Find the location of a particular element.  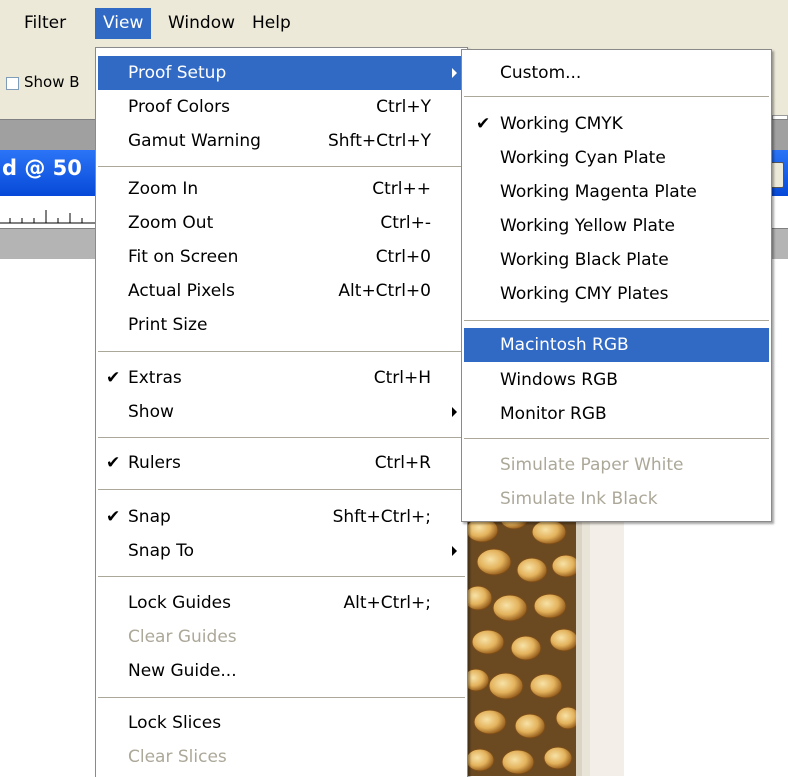

menu-item-windows-rgb: Windows RGB is located at coordinates (616, 380).